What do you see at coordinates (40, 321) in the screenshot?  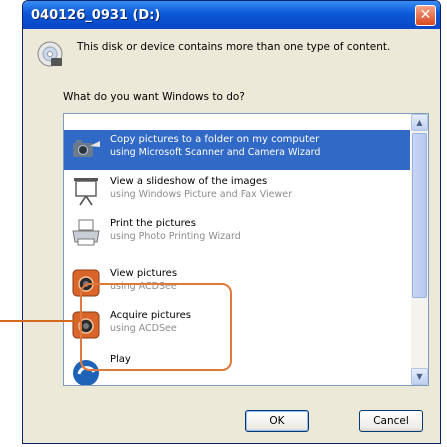 I see `callout-line` at bounding box center [40, 321].